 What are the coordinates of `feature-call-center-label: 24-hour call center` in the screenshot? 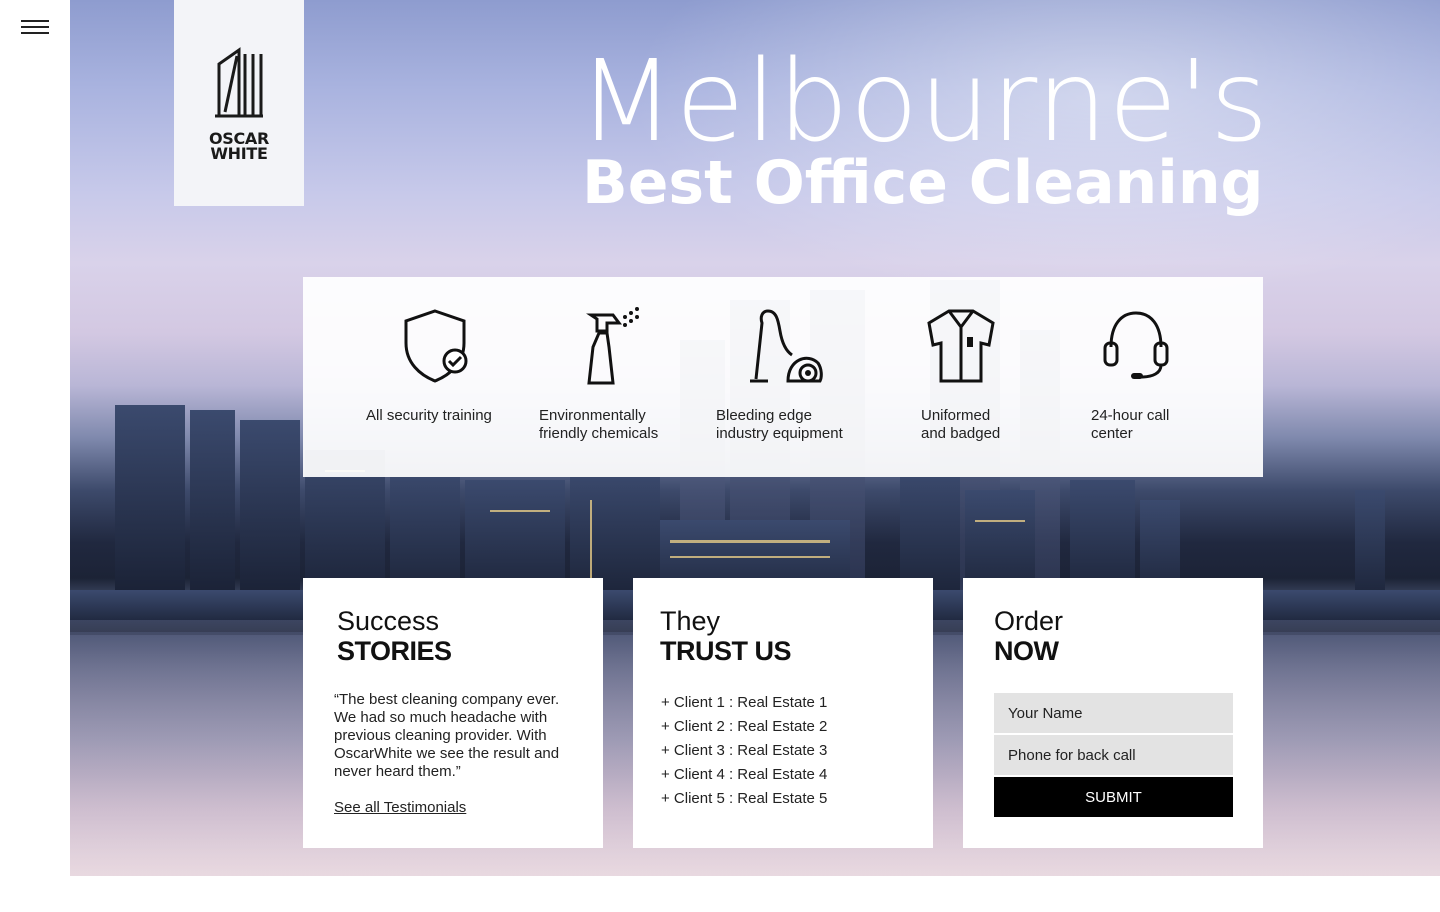 It's located at (1130, 424).